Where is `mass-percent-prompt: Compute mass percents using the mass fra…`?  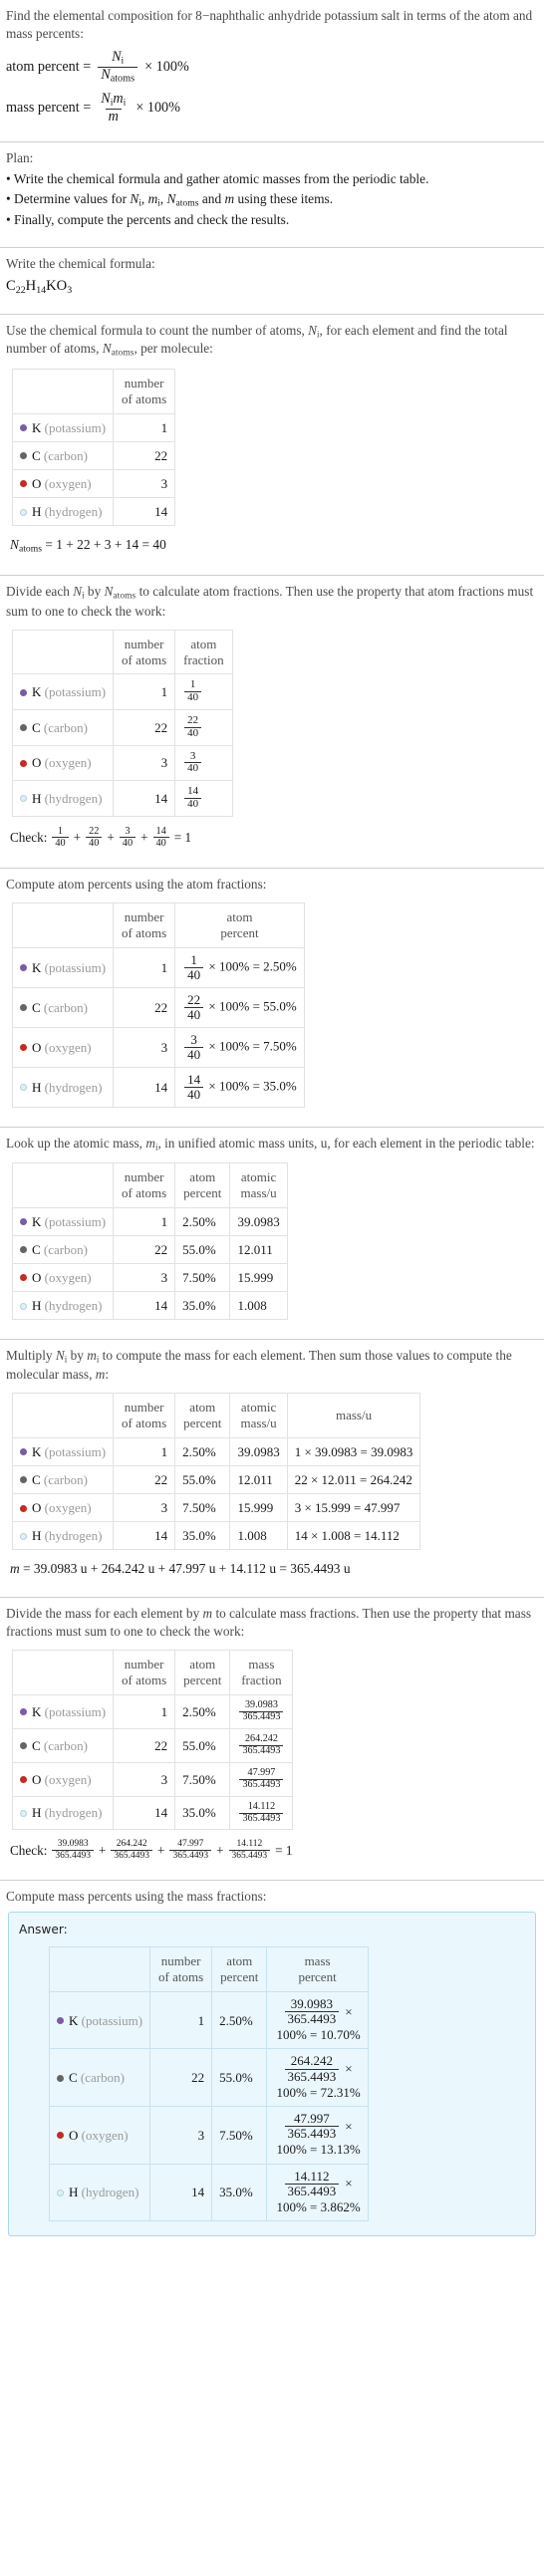 mass-percent-prompt: Compute mass percents using the mass fra… is located at coordinates (136, 1896).